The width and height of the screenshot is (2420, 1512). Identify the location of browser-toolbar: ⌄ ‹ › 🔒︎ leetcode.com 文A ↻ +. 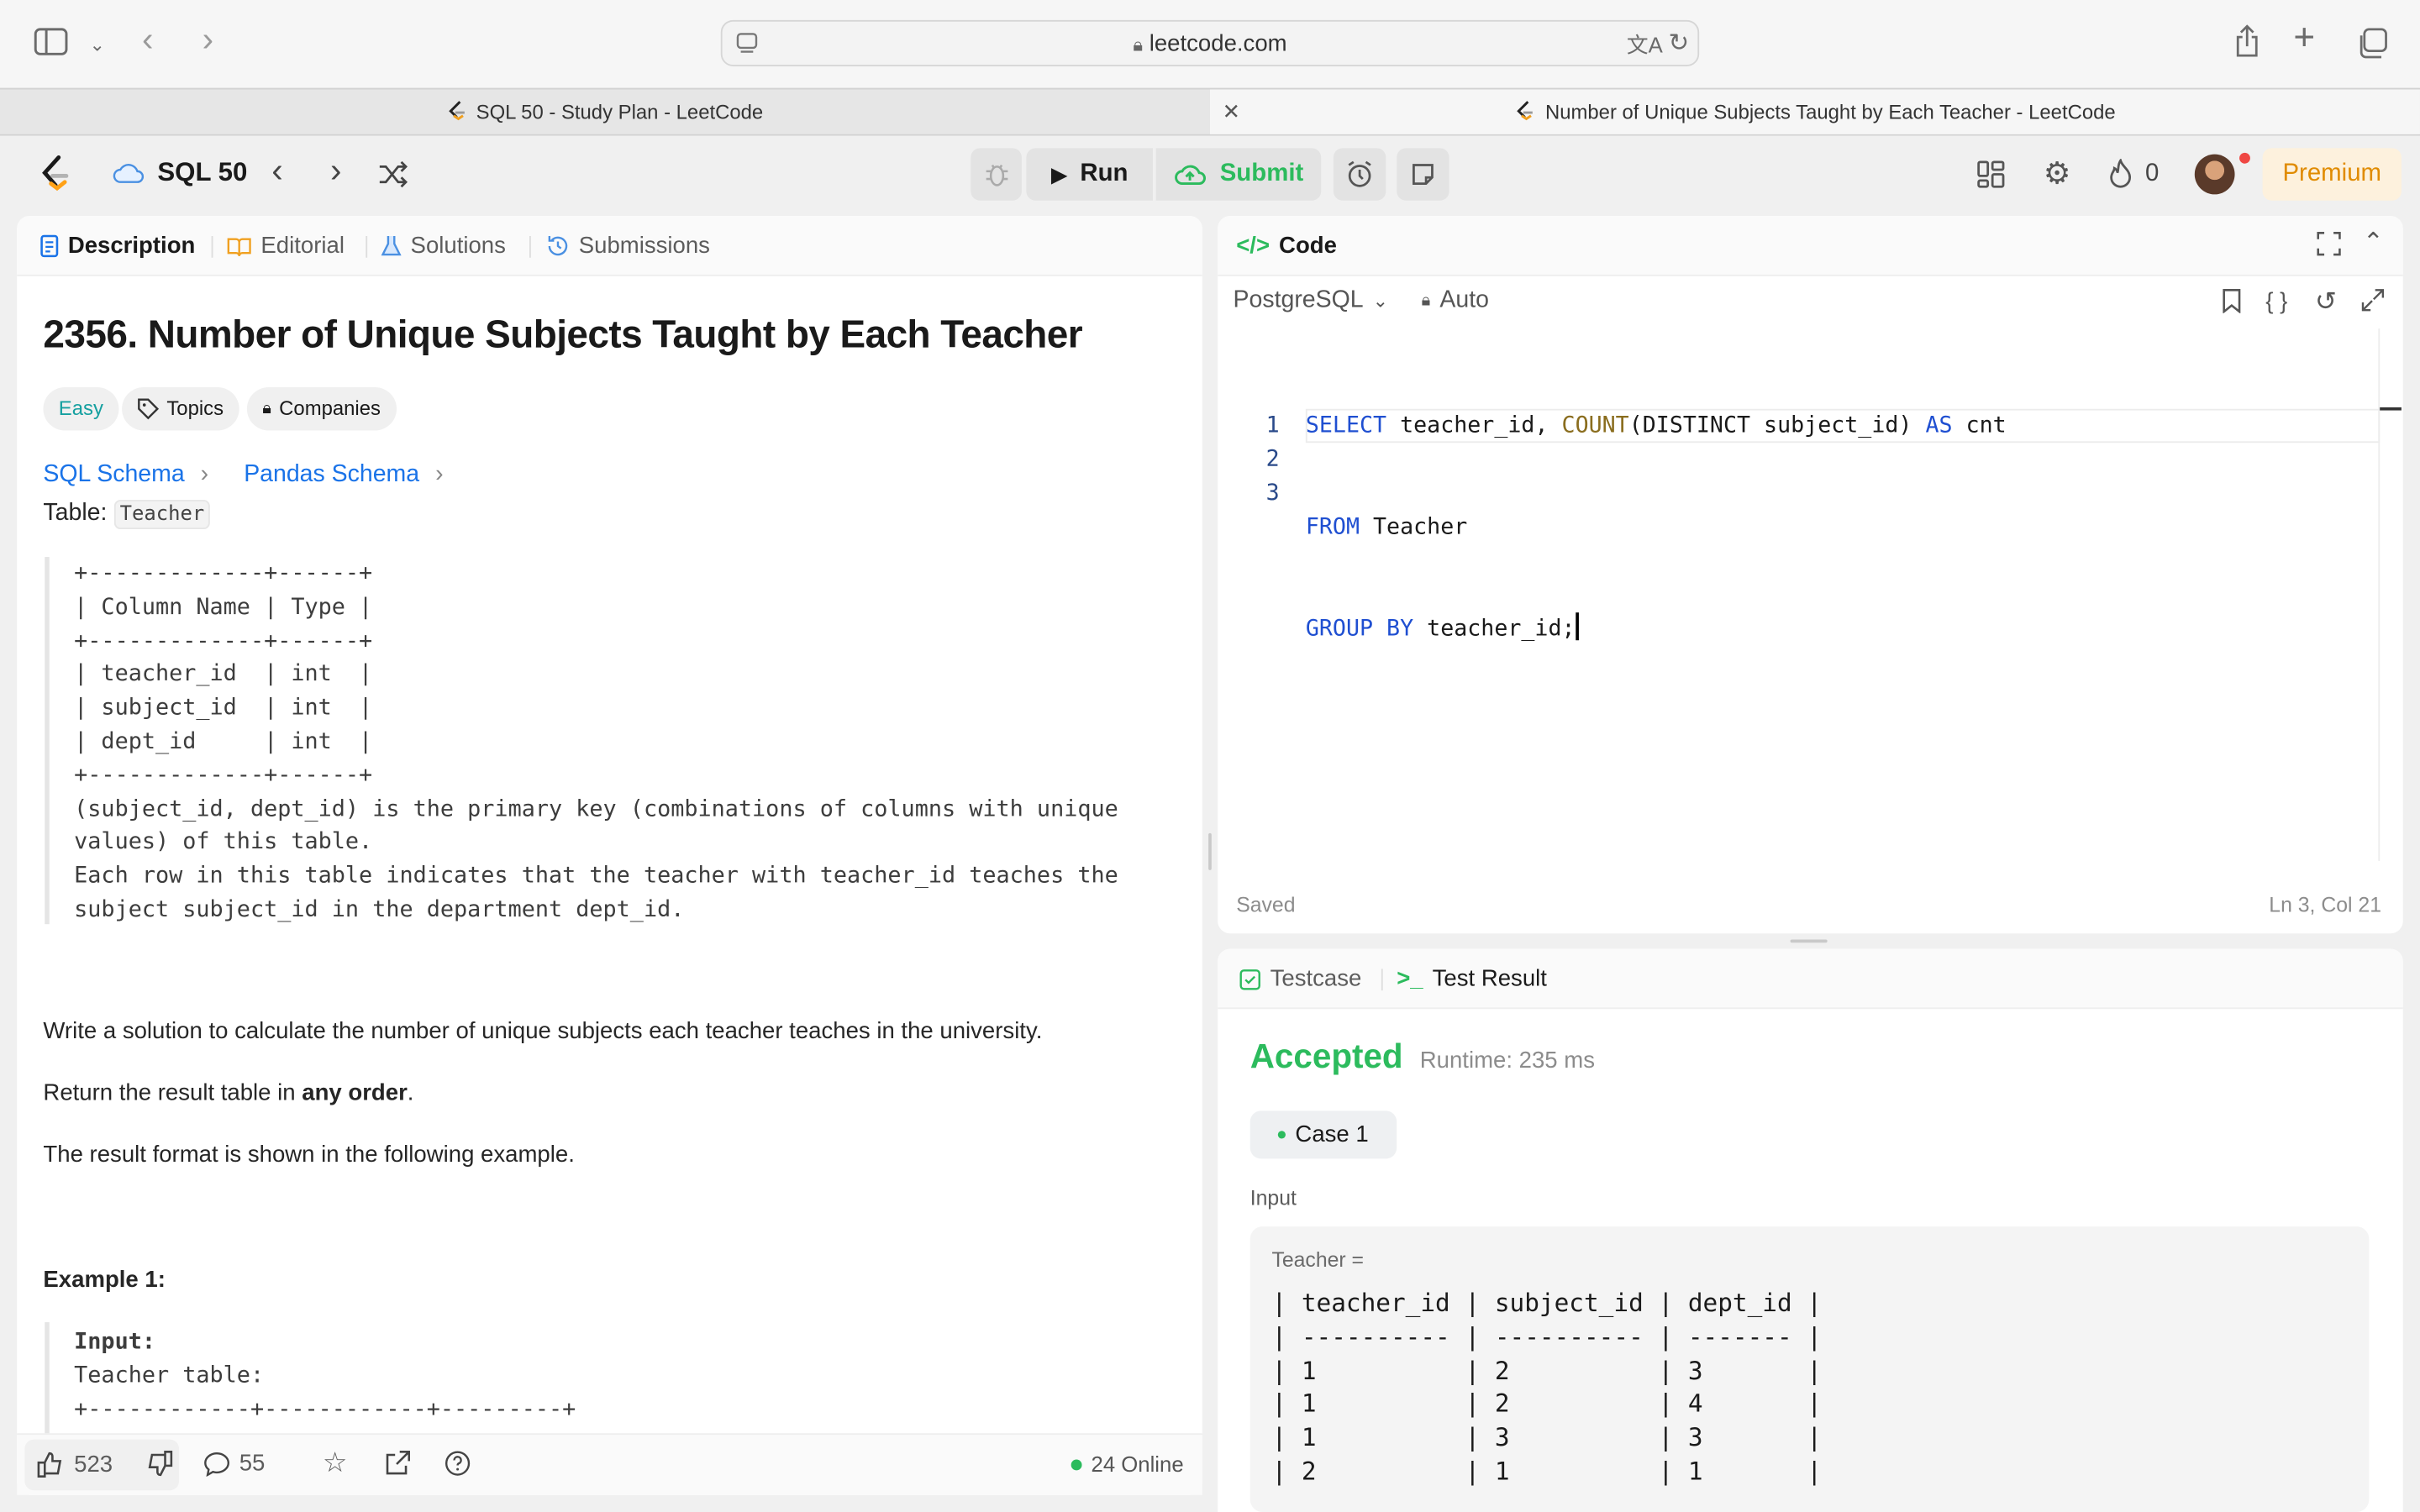
(1210, 44).